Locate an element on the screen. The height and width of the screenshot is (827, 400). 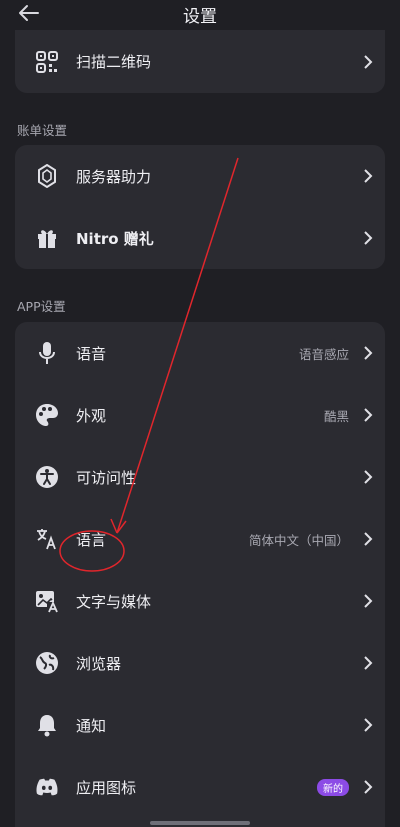
language-row: 语言 简体中文（中国） is located at coordinates (200, 539).